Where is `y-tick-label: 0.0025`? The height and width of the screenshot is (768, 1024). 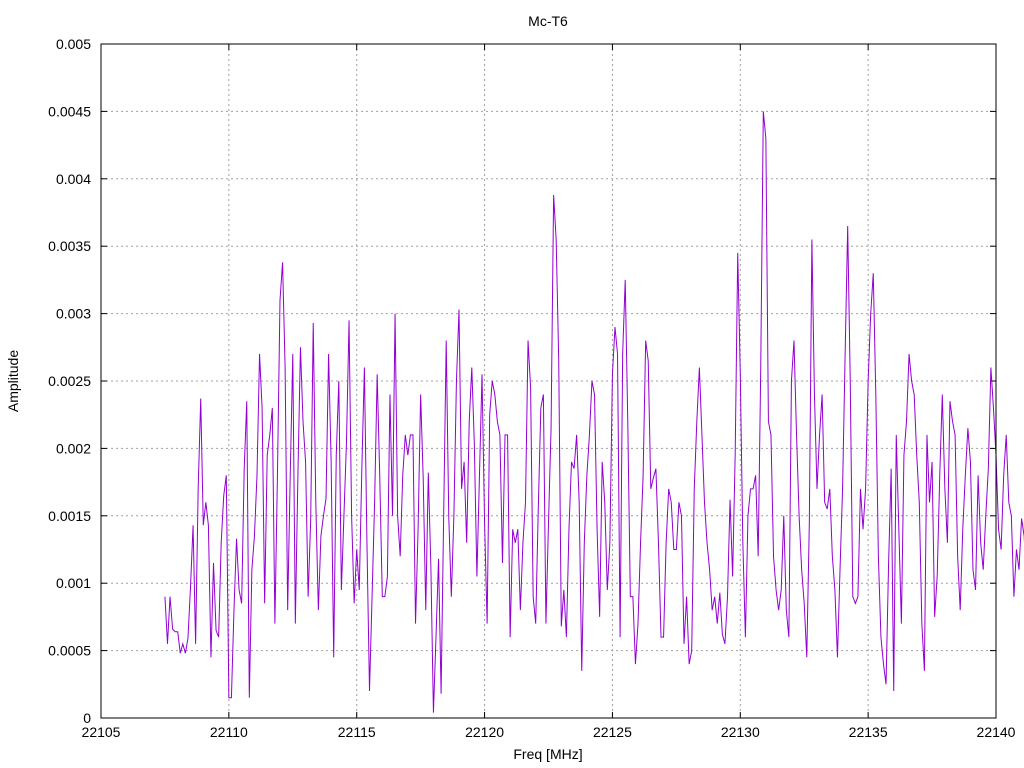 y-tick-label: 0.0025 is located at coordinates (69, 381).